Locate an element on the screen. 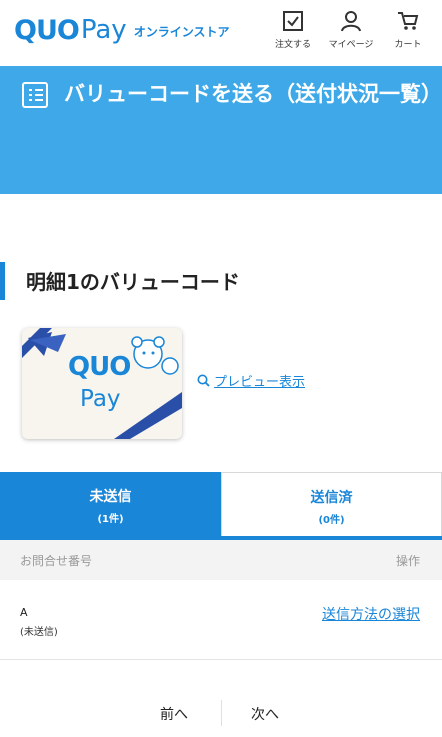 Image resolution: width=442 pixels, height=737 pixels. table-row: A (未送信) 送信方法の選択 is located at coordinates (221, 620).